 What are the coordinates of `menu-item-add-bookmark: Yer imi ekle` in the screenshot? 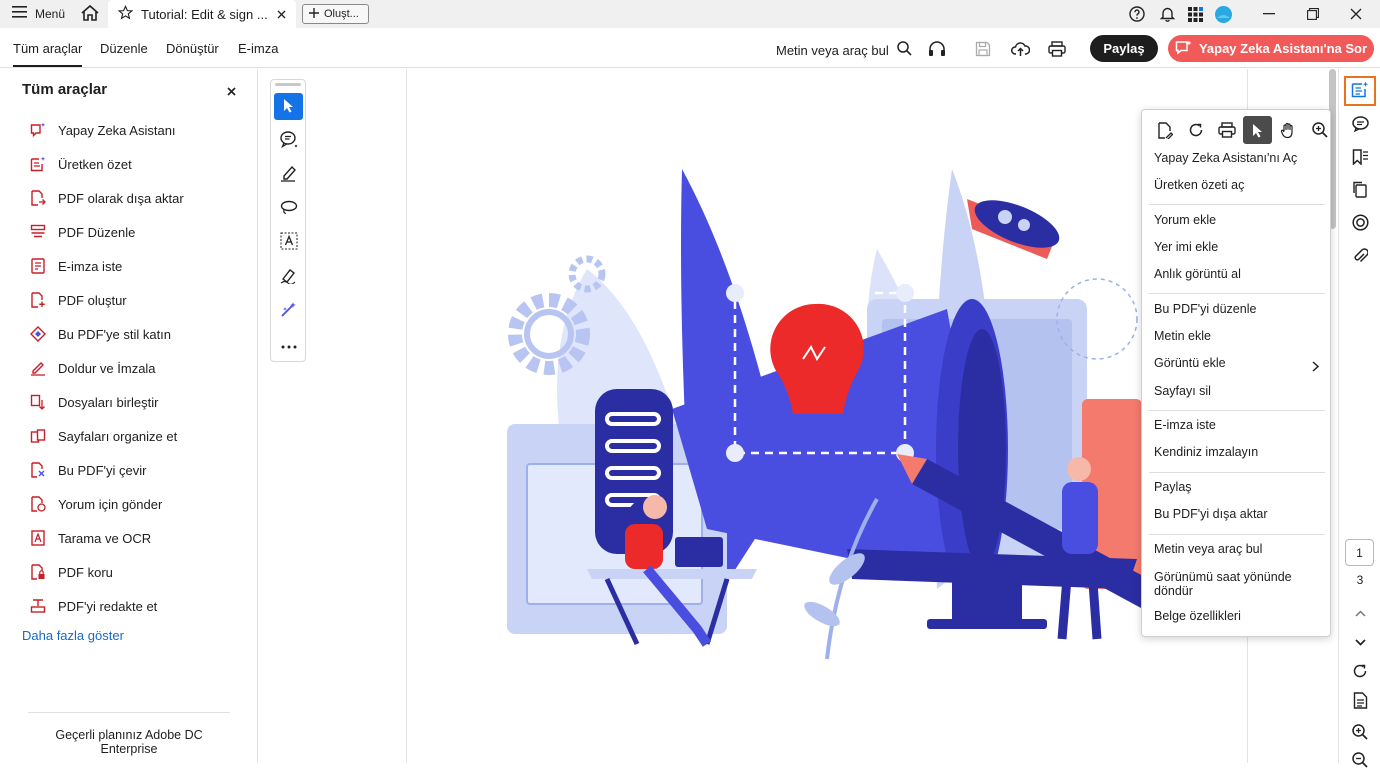 It's located at (1239, 247).